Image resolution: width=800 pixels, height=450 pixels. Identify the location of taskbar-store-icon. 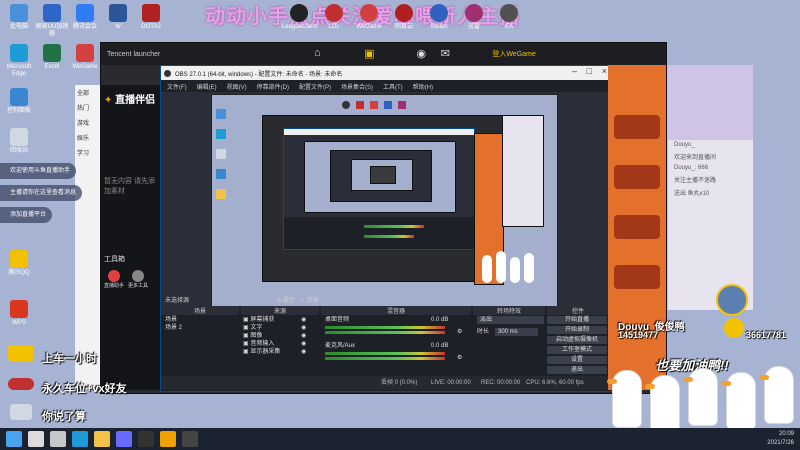
(124, 439).